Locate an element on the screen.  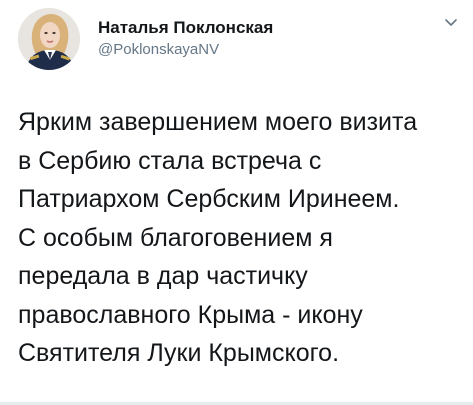
tweet-text-line: Святителя Луки Крымского. is located at coordinates (179, 353).